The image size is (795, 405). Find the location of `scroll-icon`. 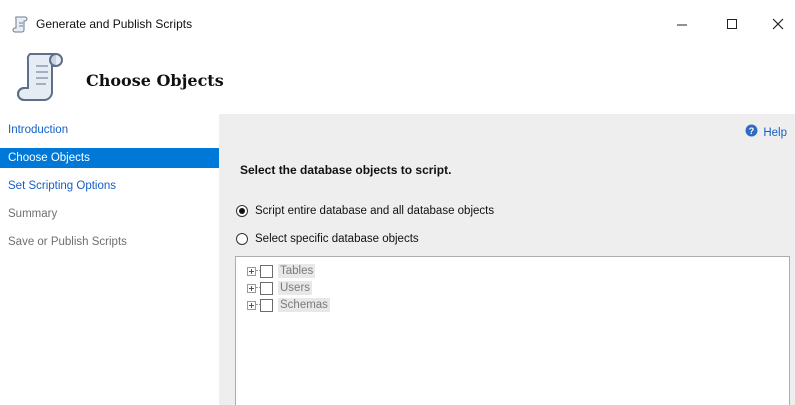

scroll-icon is located at coordinates (42, 77).